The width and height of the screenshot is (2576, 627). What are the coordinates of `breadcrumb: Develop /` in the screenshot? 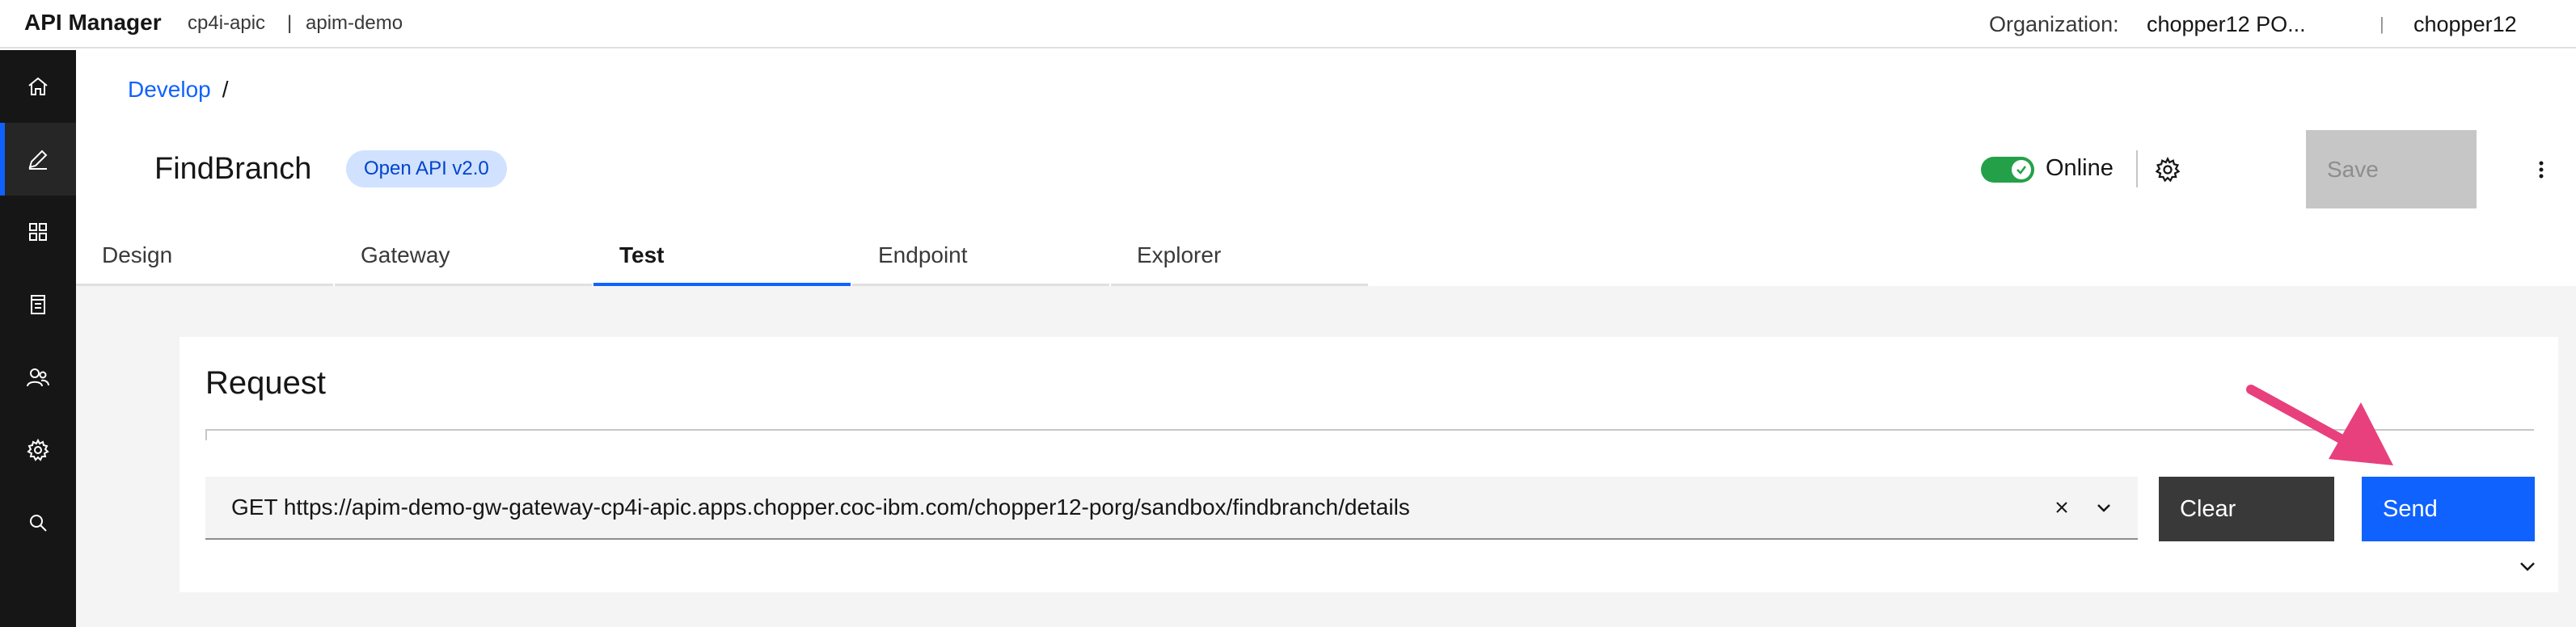 It's located at (178, 90).